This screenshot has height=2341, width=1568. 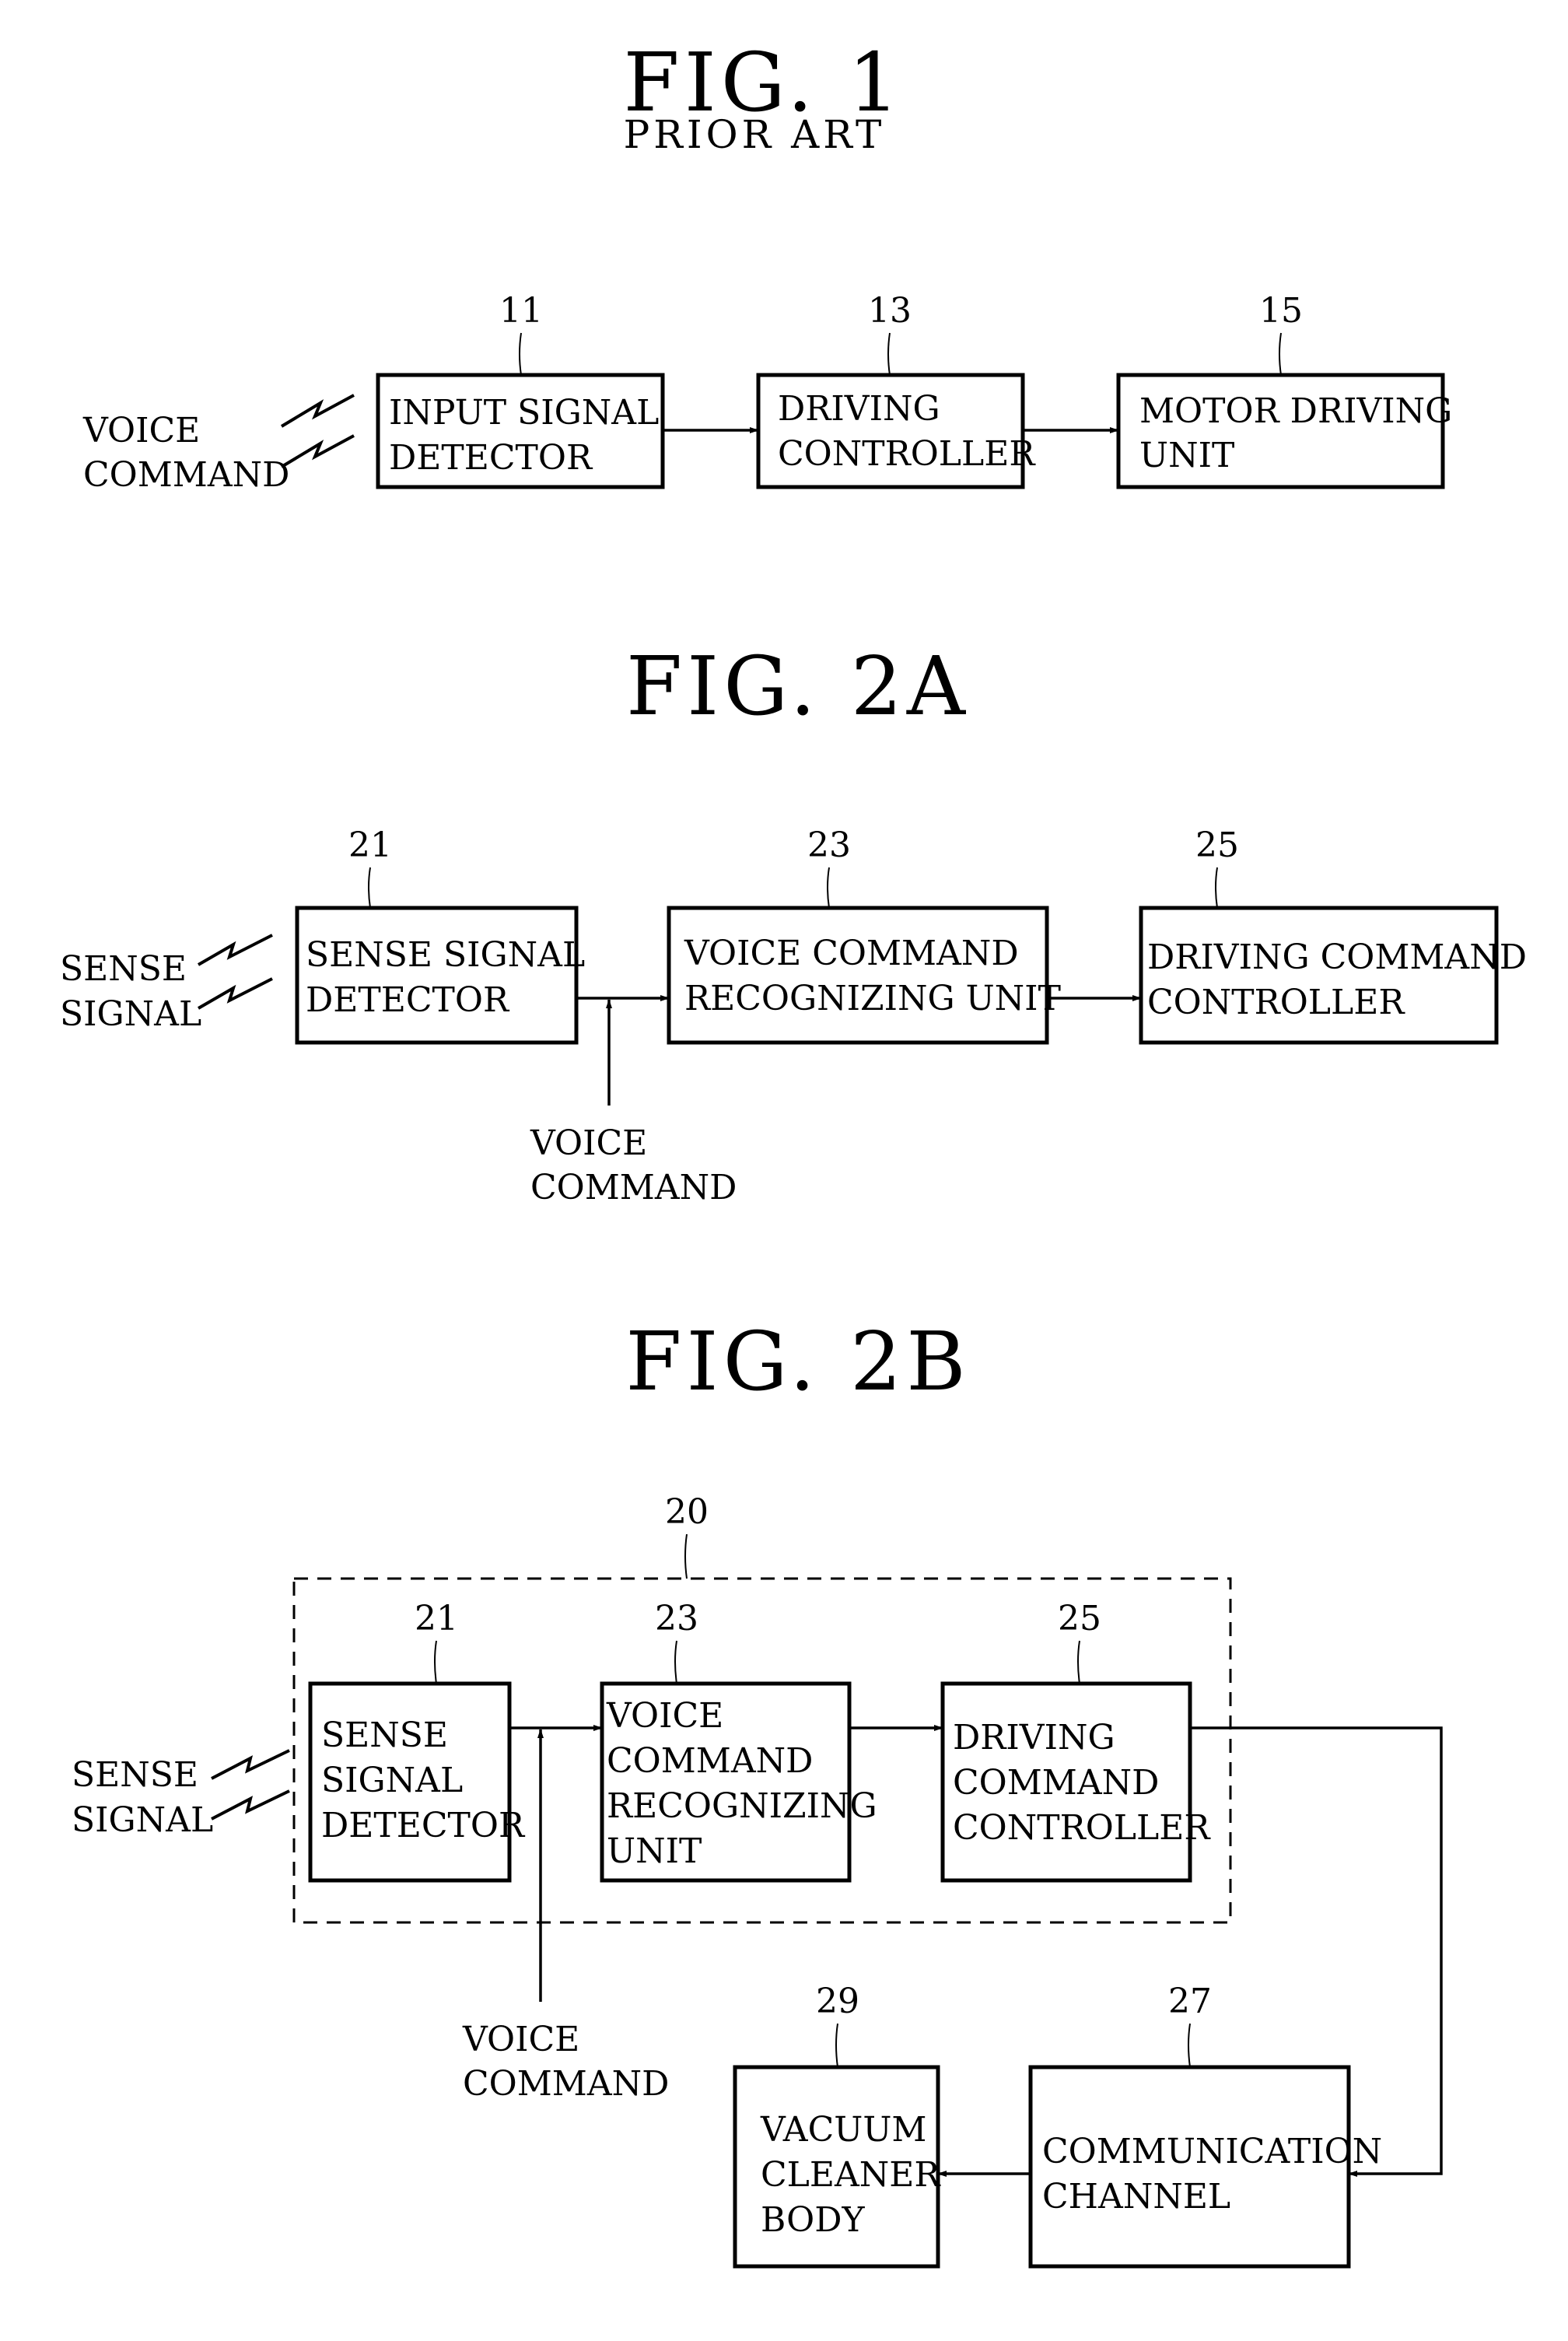 What do you see at coordinates (1136, 2197) in the screenshot?
I see `block-text: CHANNEL` at bounding box center [1136, 2197].